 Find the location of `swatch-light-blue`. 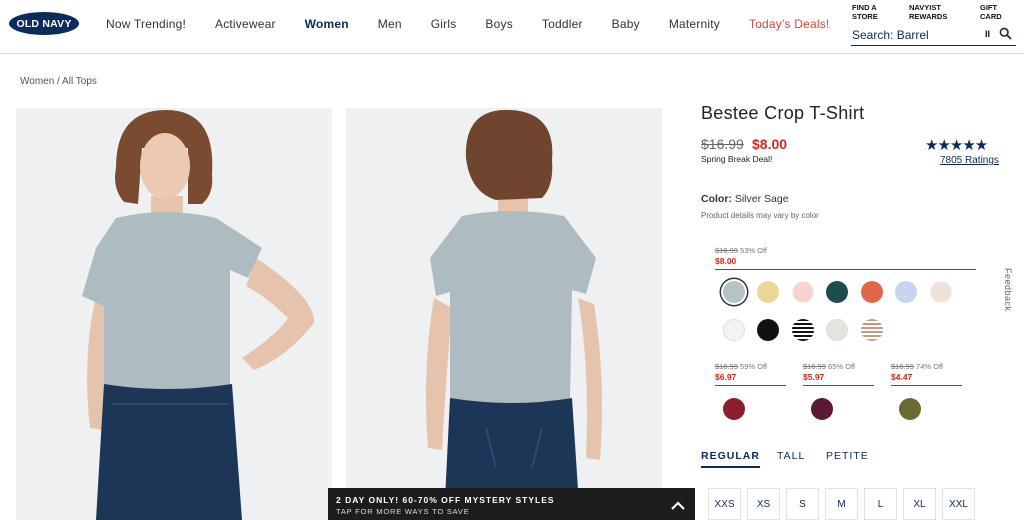

swatch-light-blue is located at coordinates (906, 292).